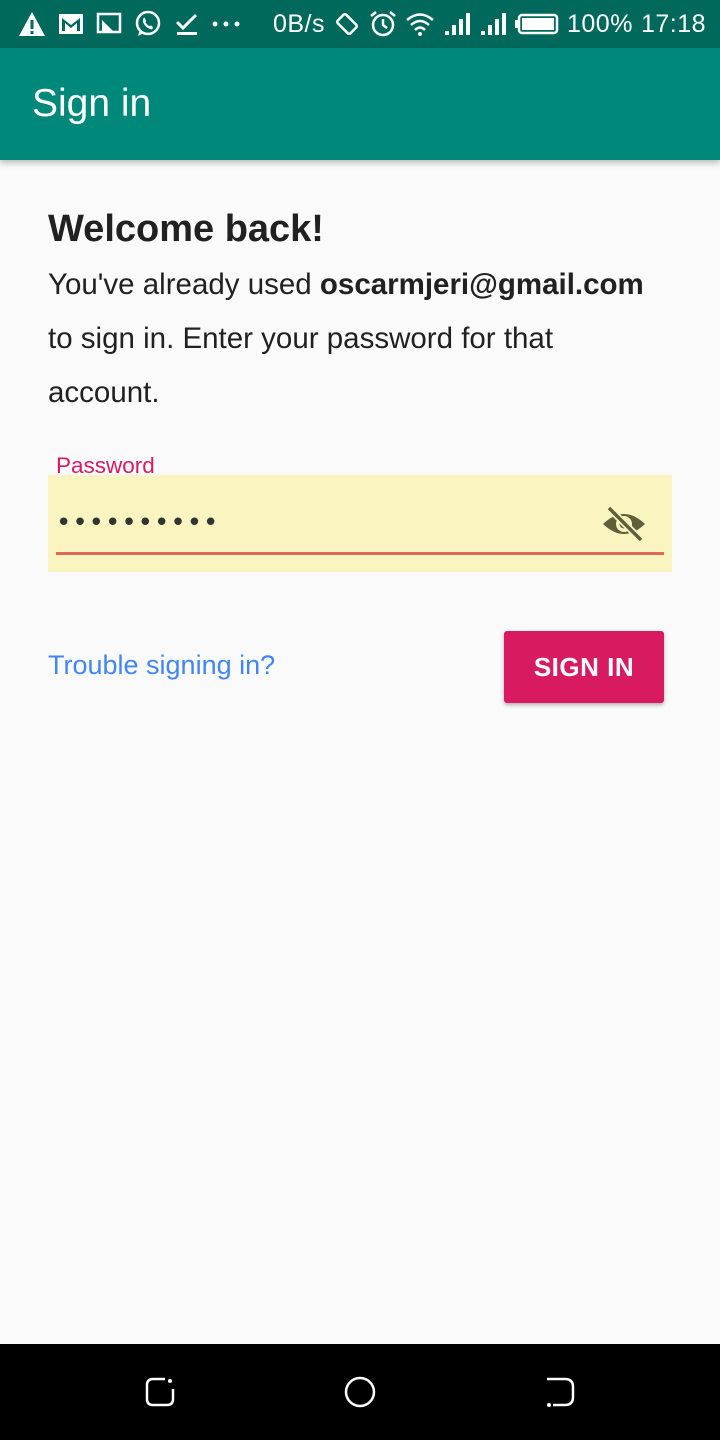 The width and height of the screenshot is (720, 1440). I want to click on cast-icon, so click(109, 24).